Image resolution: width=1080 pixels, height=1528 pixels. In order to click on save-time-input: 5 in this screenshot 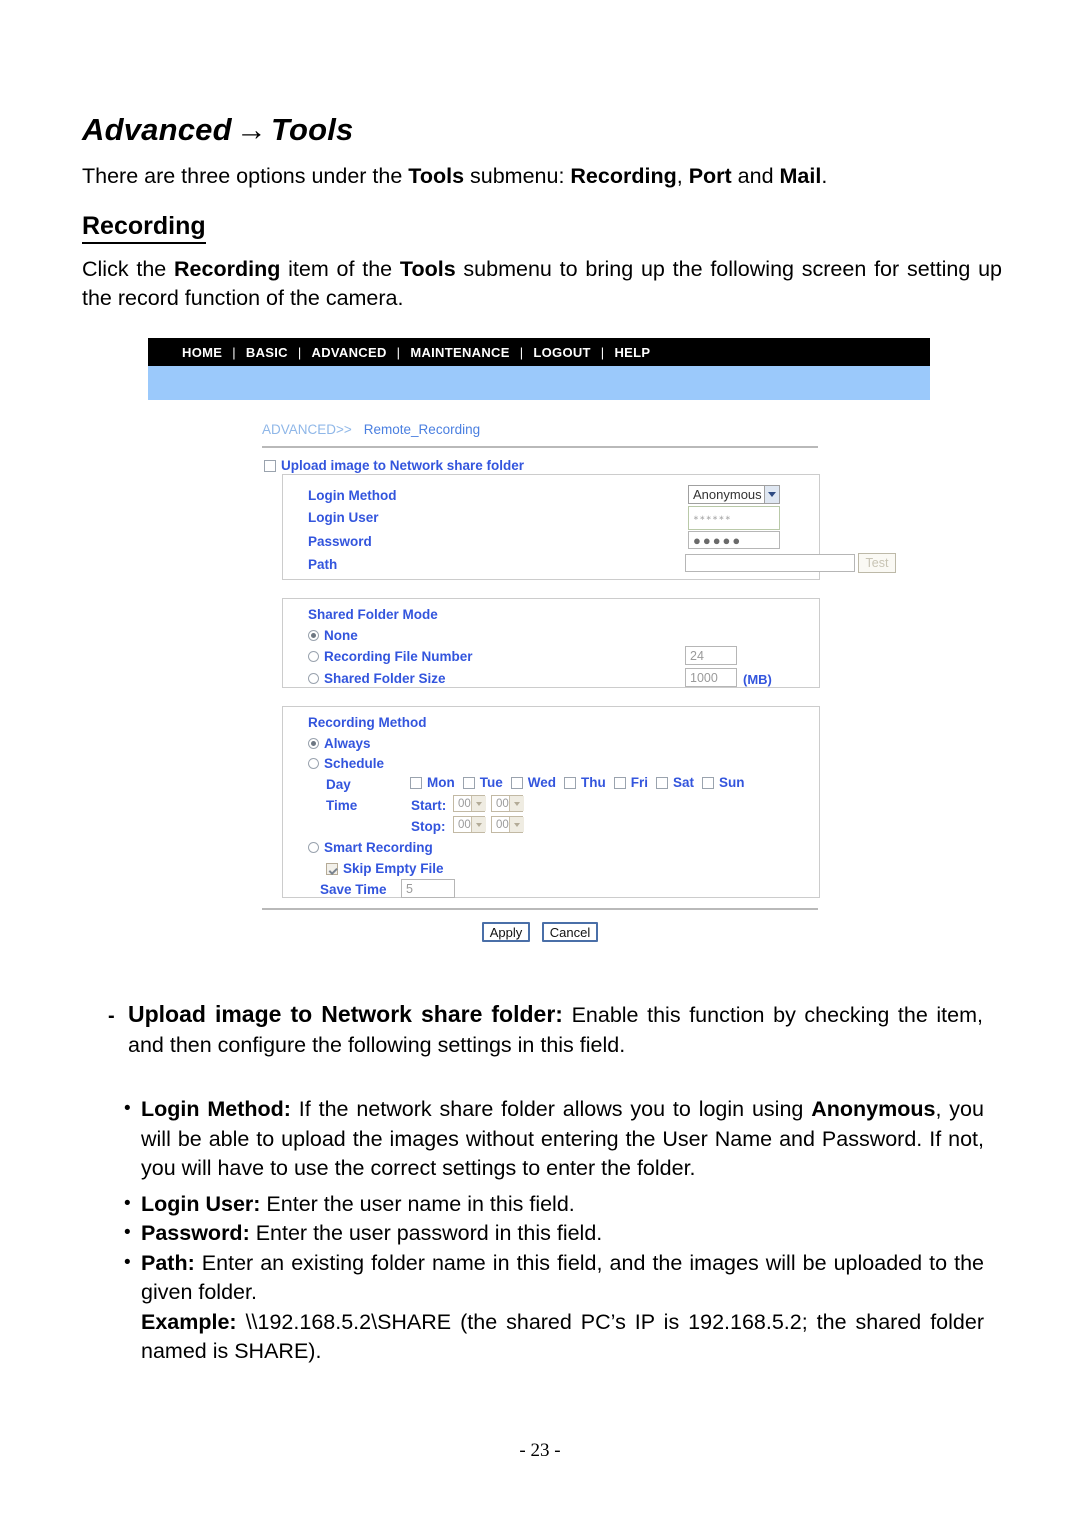, I will do `click(428, 888)`.